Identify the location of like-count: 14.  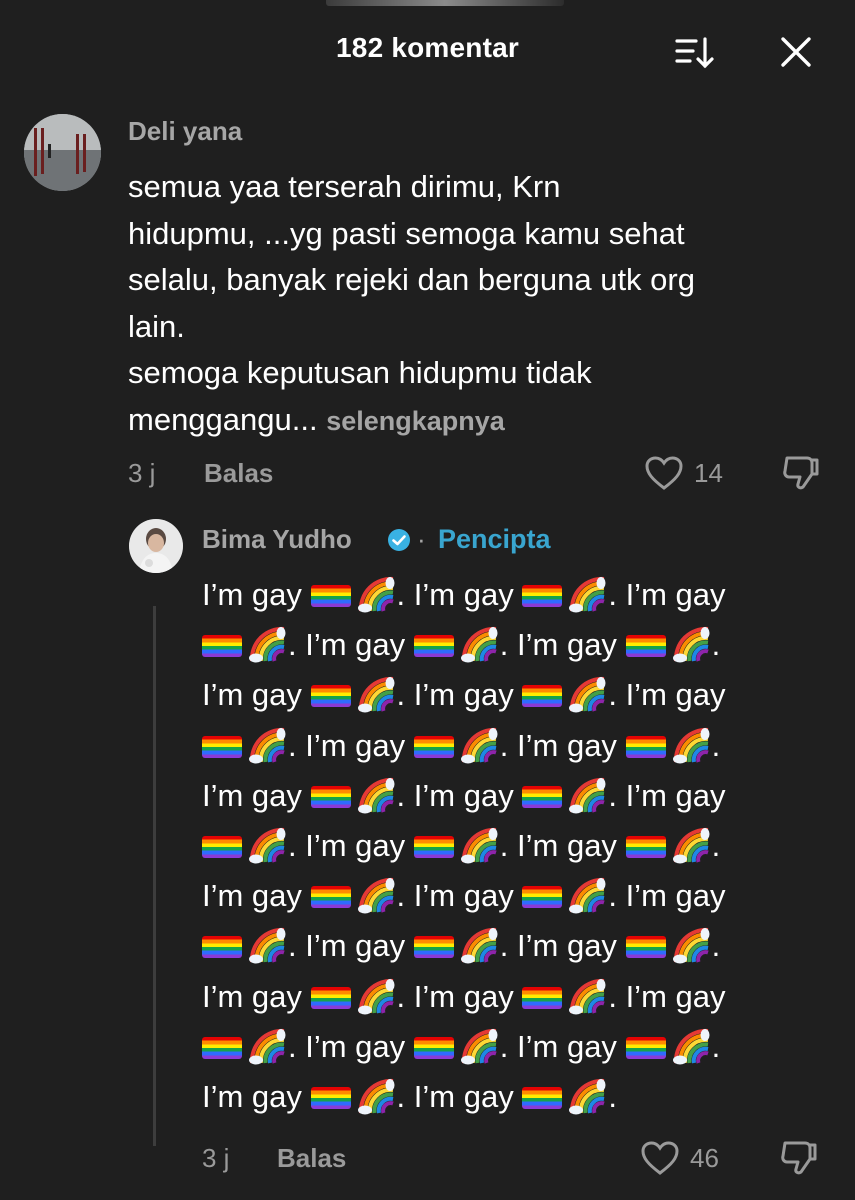
(708, 473).